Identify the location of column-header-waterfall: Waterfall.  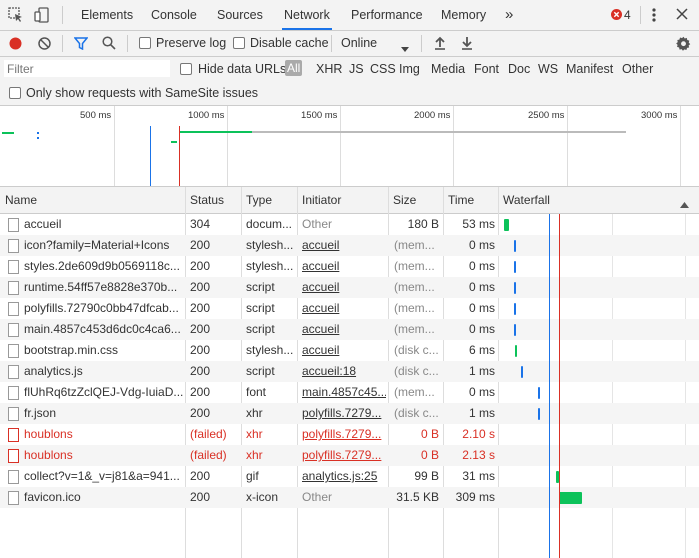
(526, 200).